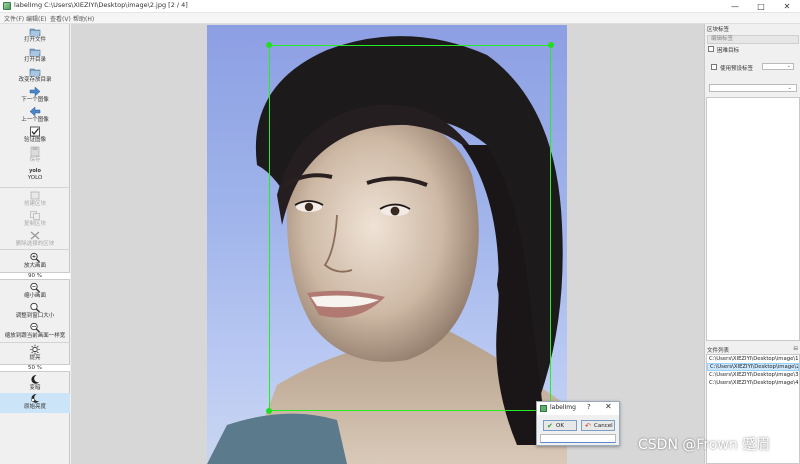 The width and height of the screenshot is (800, 464). Describe the element at coordinates (35, 120) in the screenshot. I see `prev-image-label: 上一个图像` at that location.